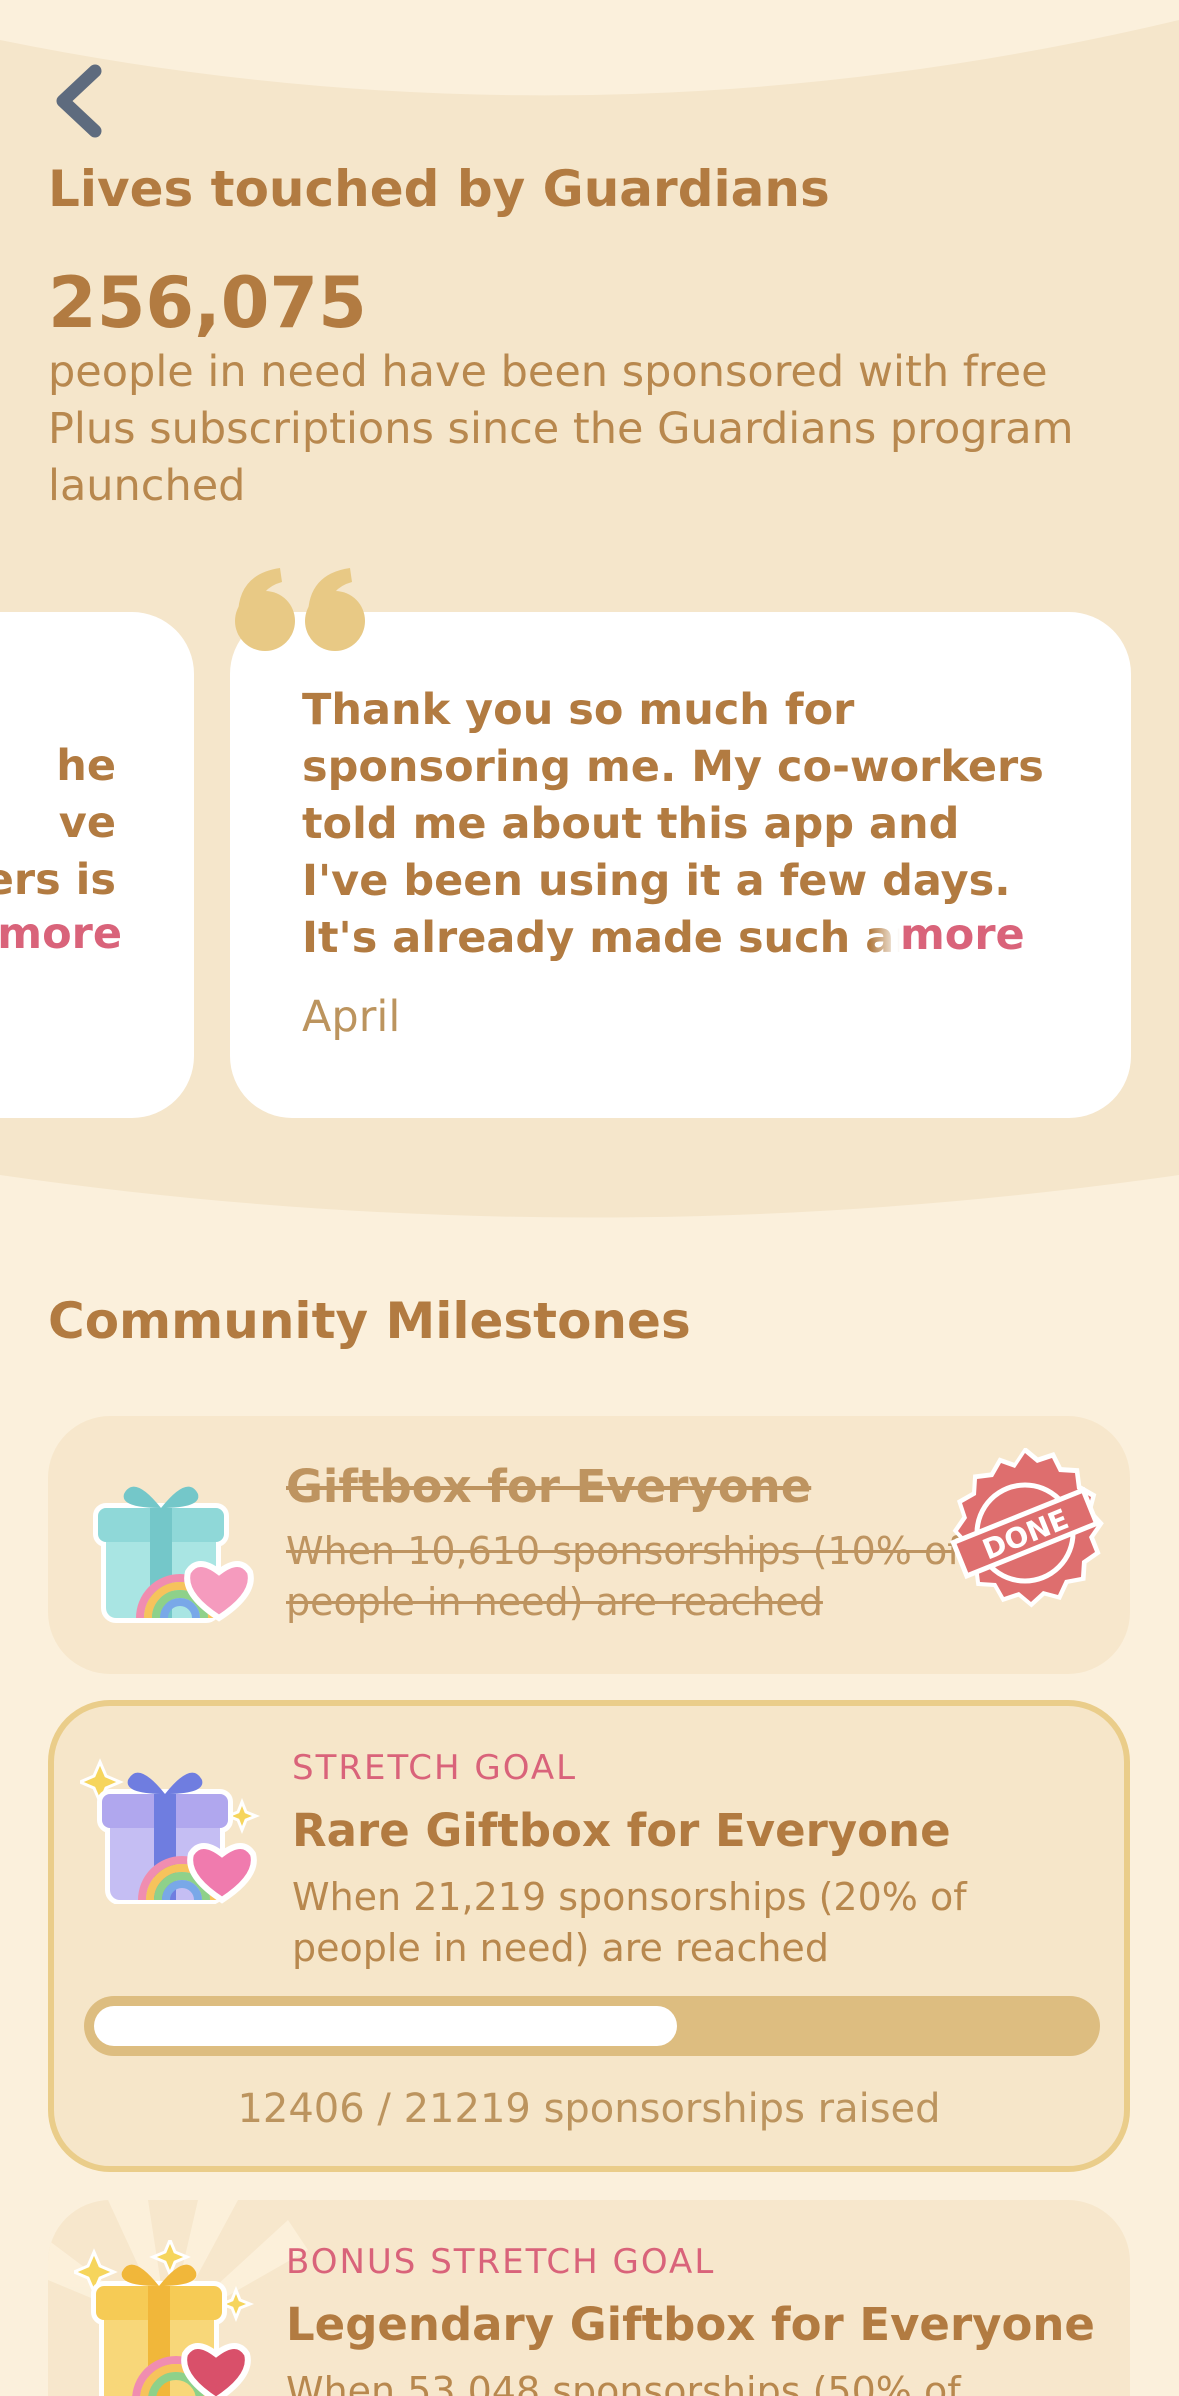  I want to click on chevron-left-icon, so click(79, 101).